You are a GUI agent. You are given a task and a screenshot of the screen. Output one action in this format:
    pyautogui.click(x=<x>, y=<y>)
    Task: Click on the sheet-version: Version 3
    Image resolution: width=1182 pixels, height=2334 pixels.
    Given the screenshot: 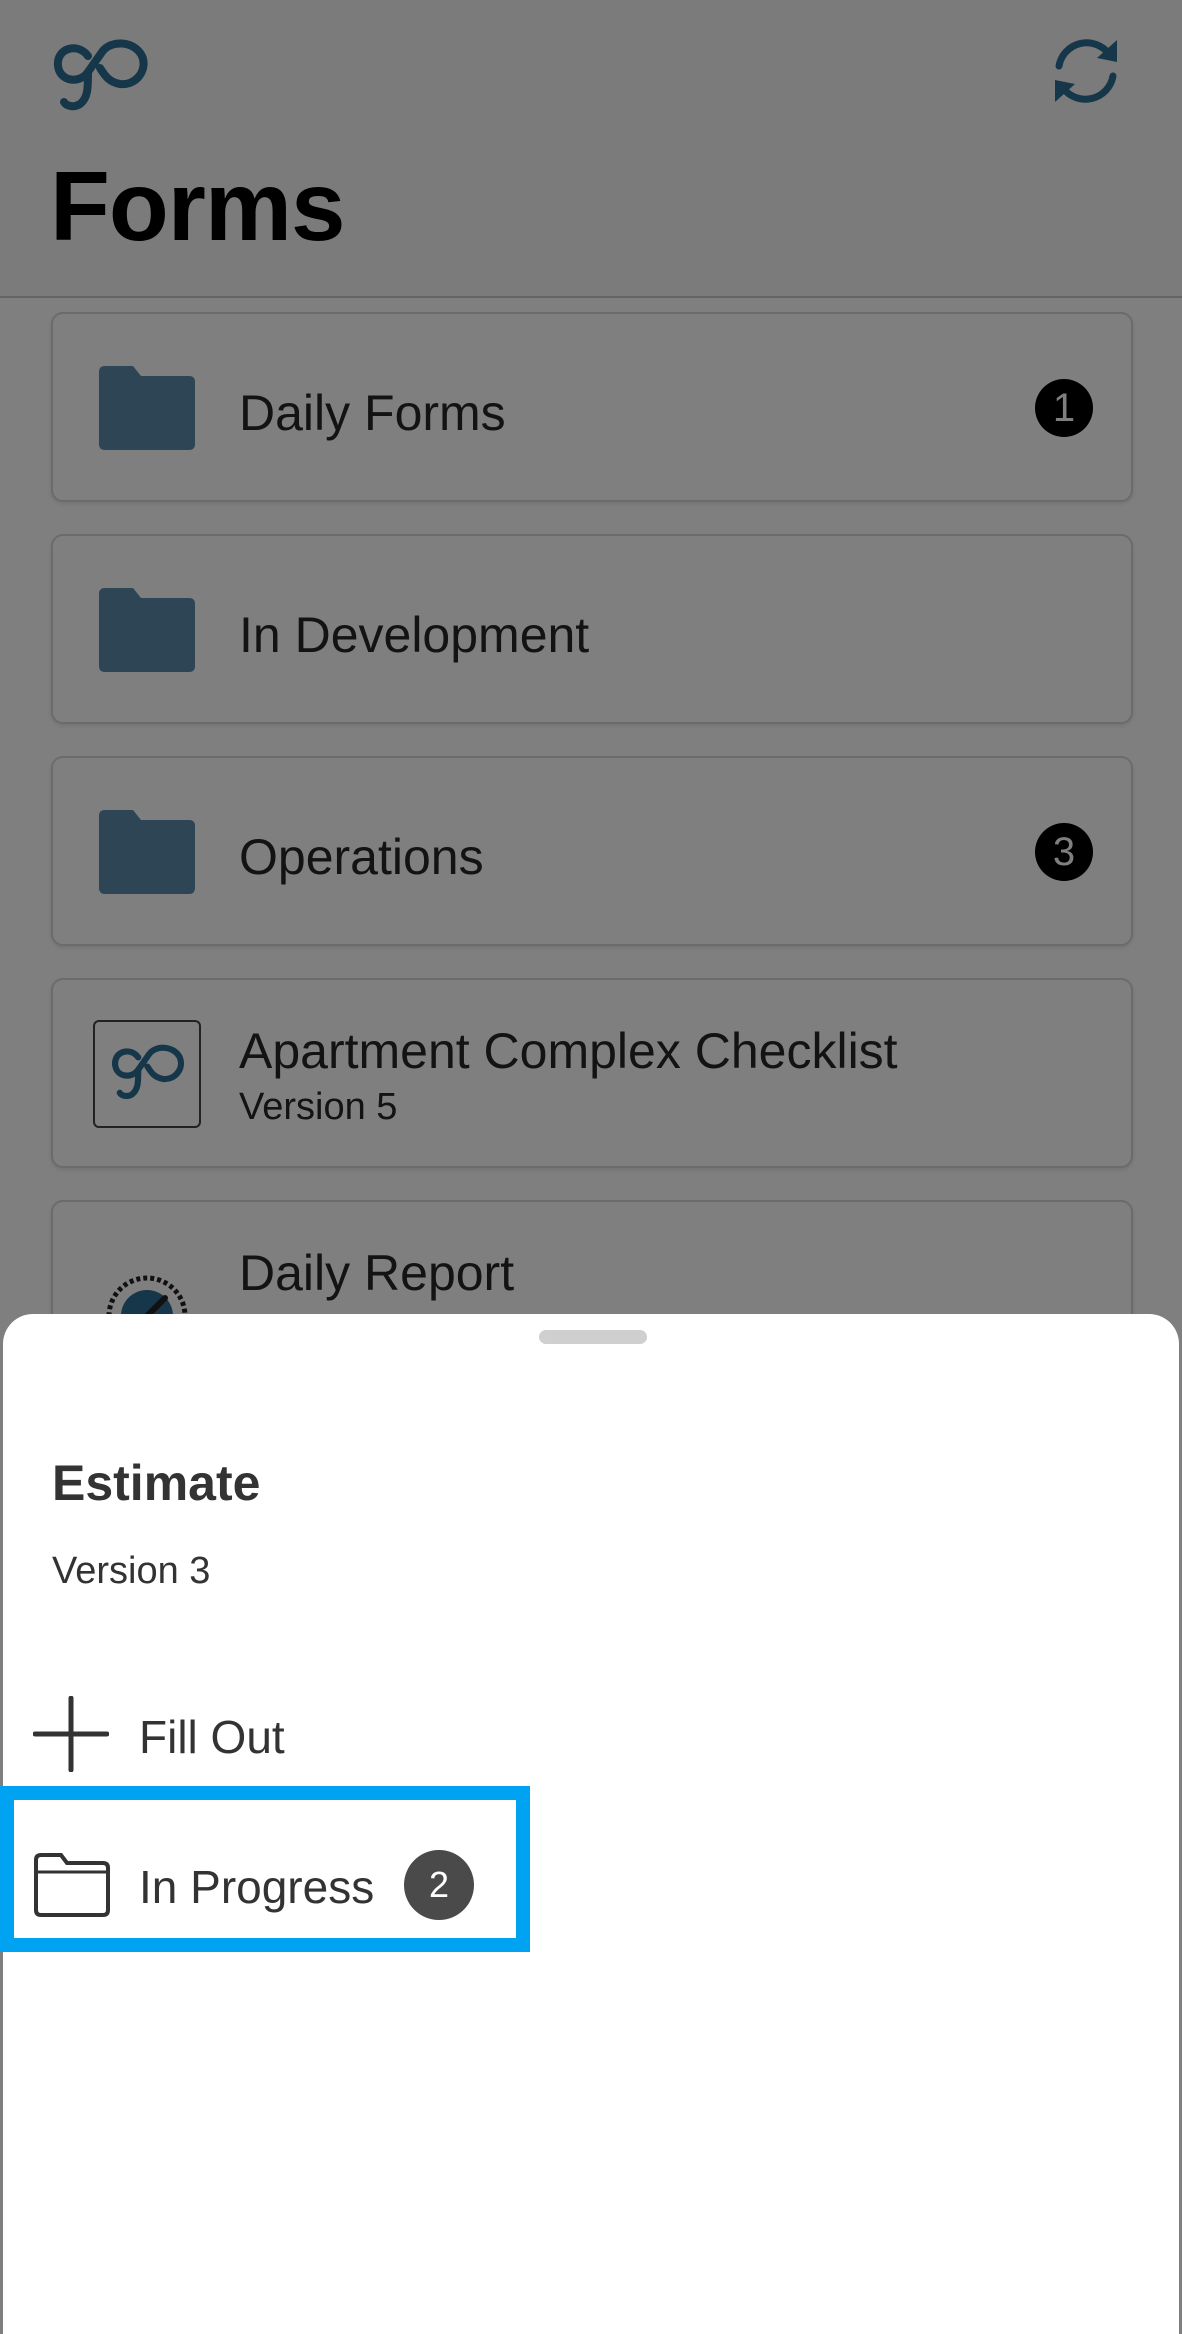 What is the action you would take?
    pyautogui.click(x=131, y=1571)
    